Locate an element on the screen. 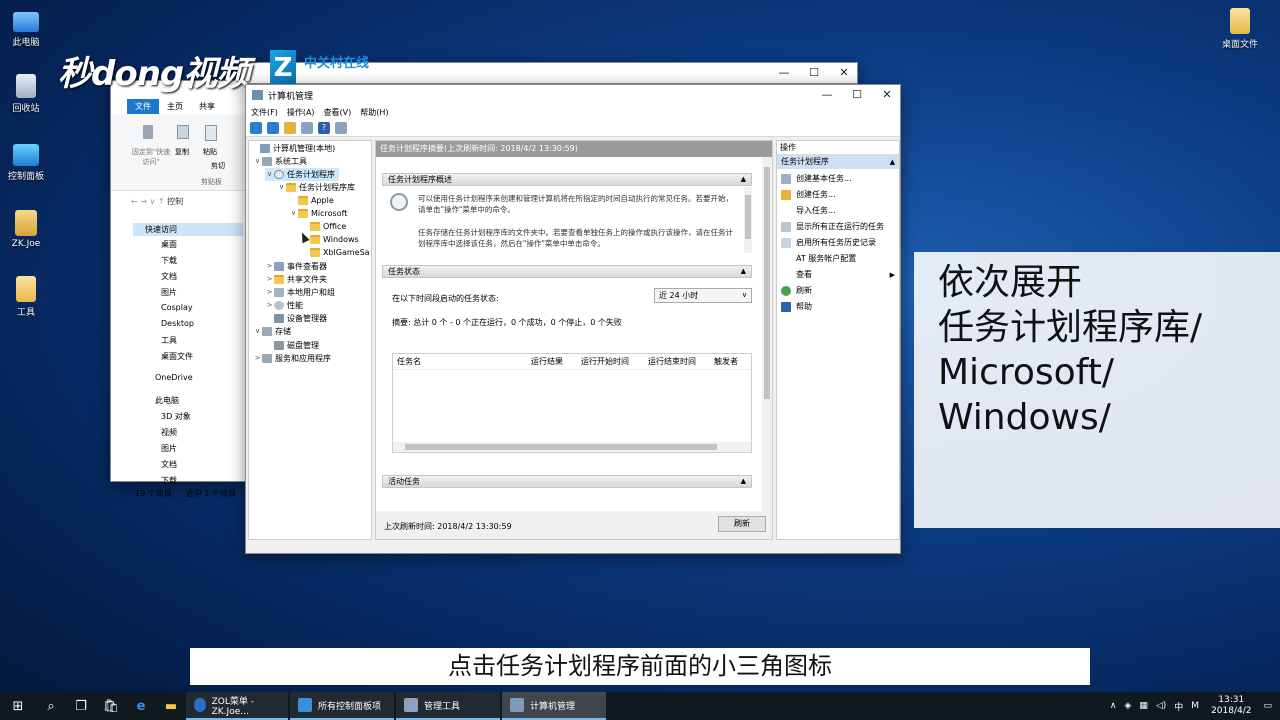 The image size is (1280, 720). nav-arrows: ← → ∨ ↑ is located at coordinates (149, 201).